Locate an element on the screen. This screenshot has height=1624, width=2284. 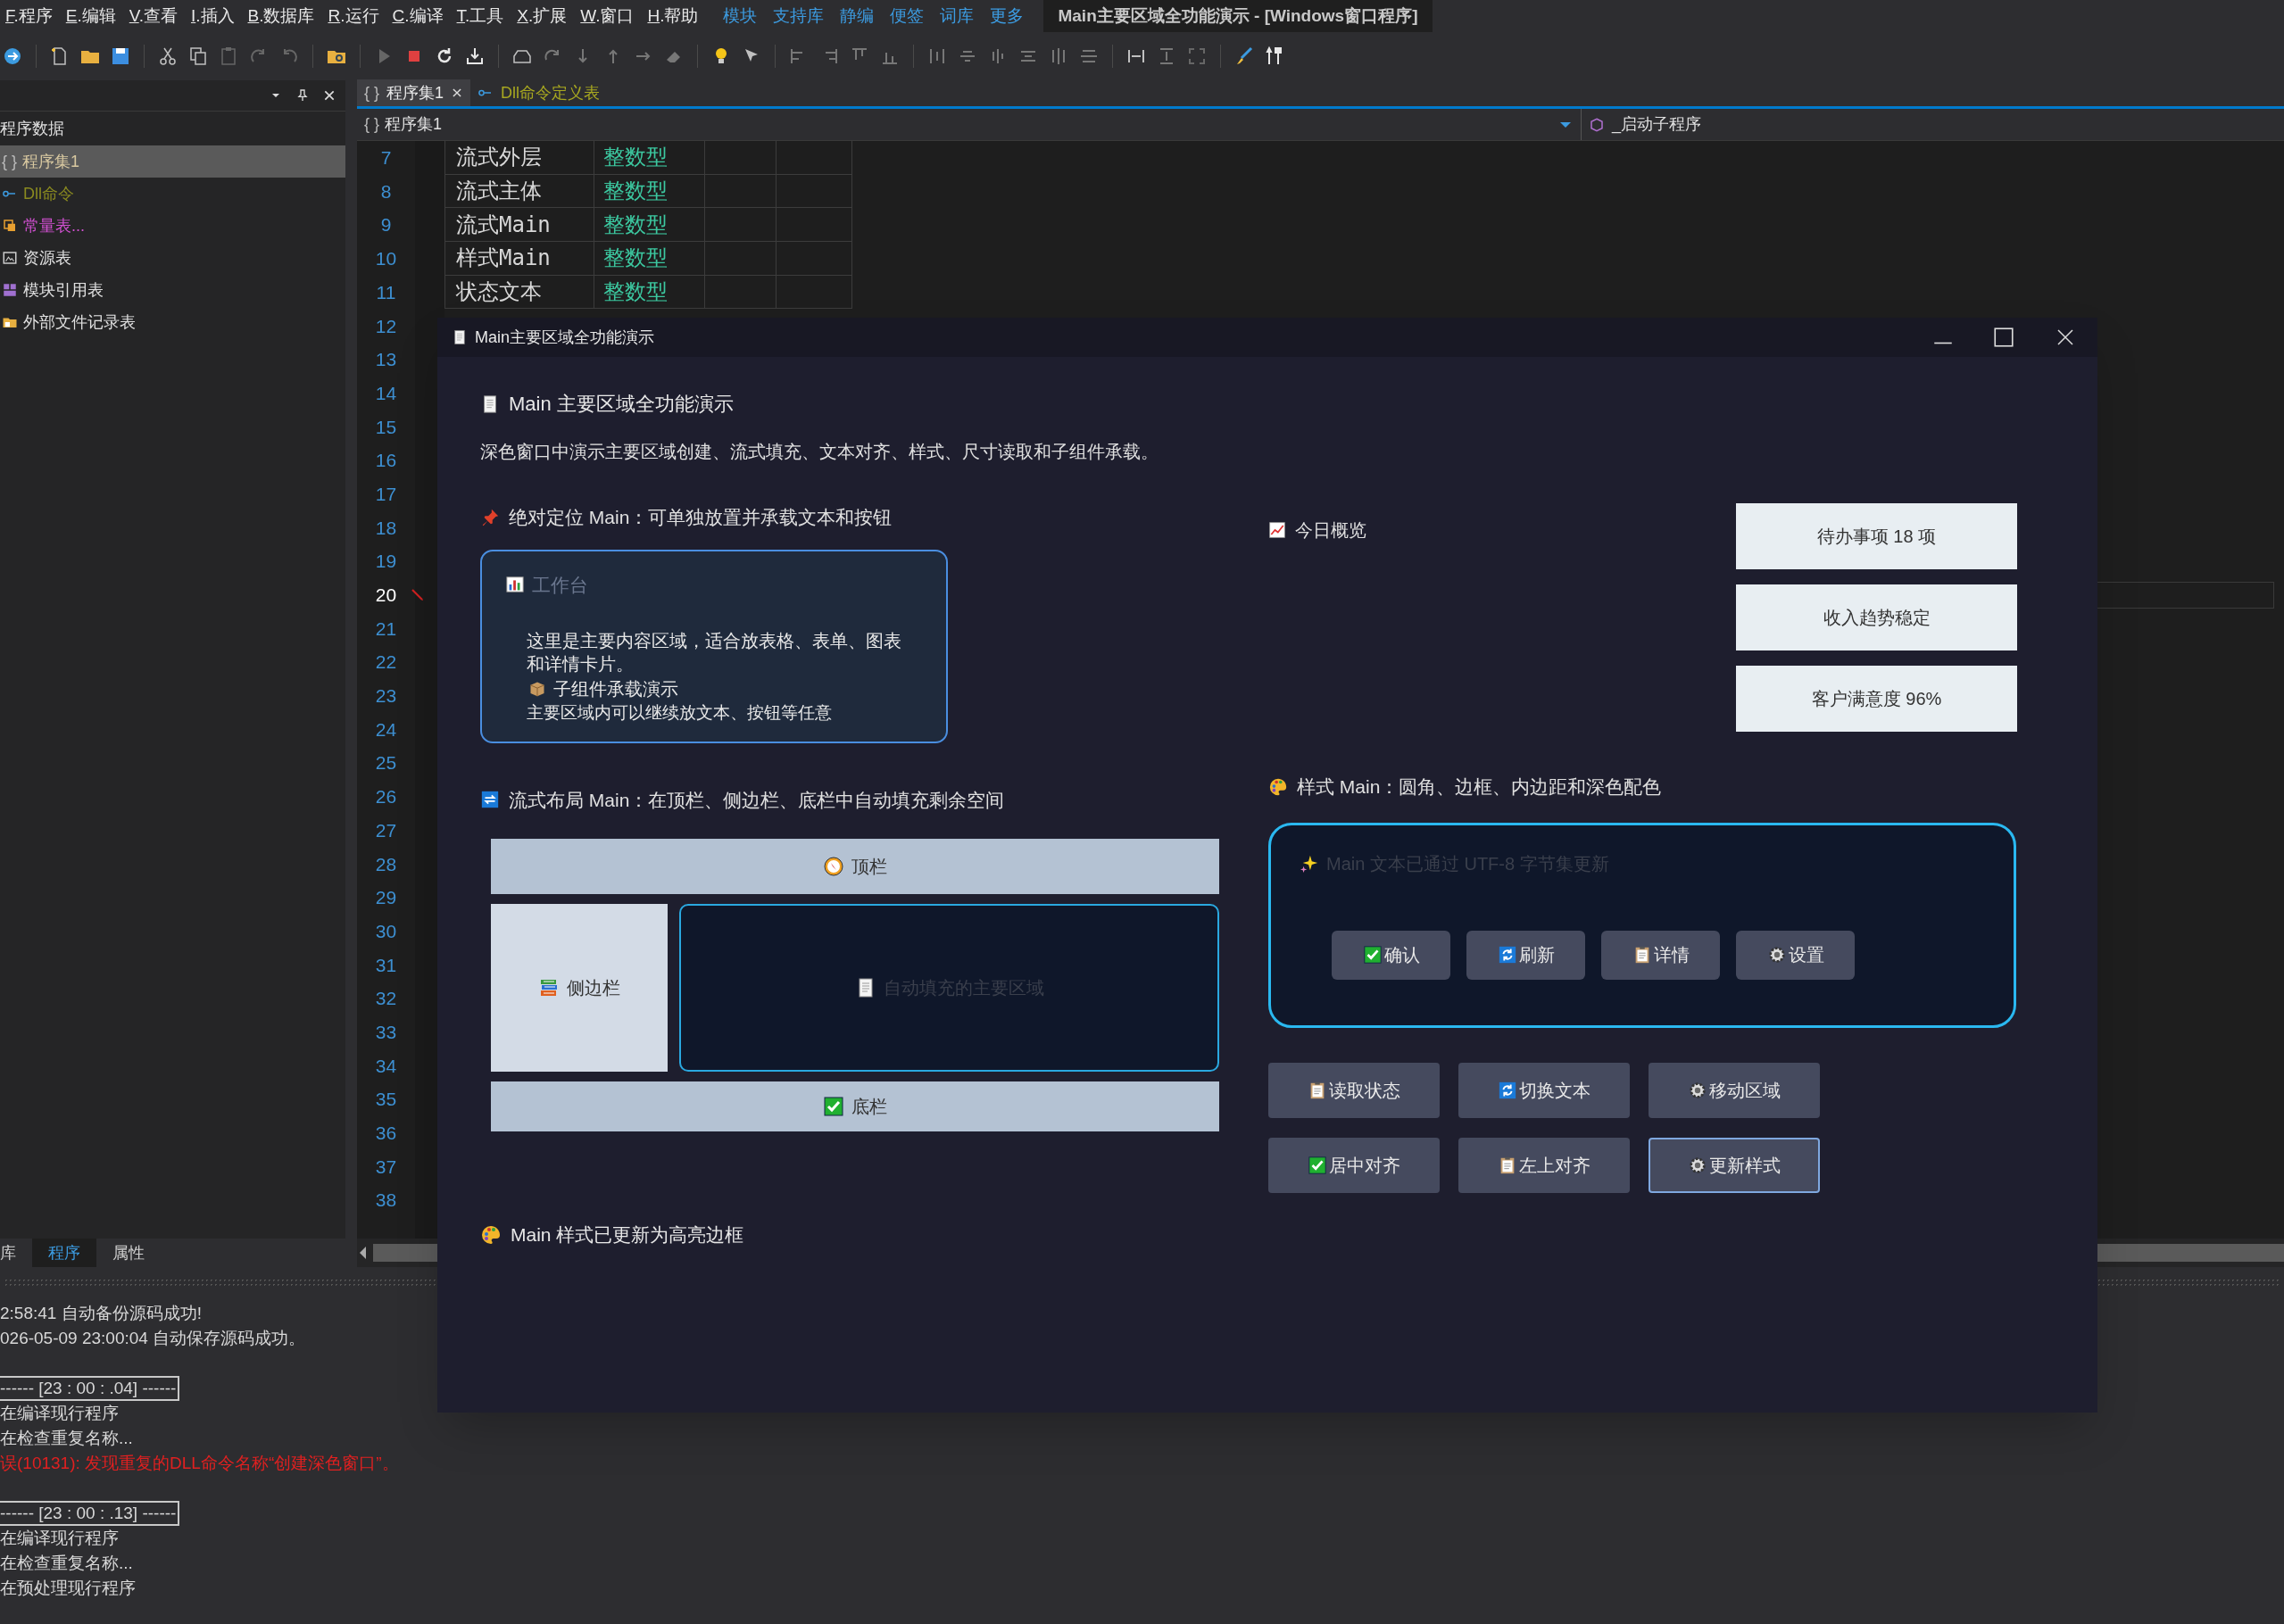
menu-item: I.插入 is located at coordinates (212, 16).